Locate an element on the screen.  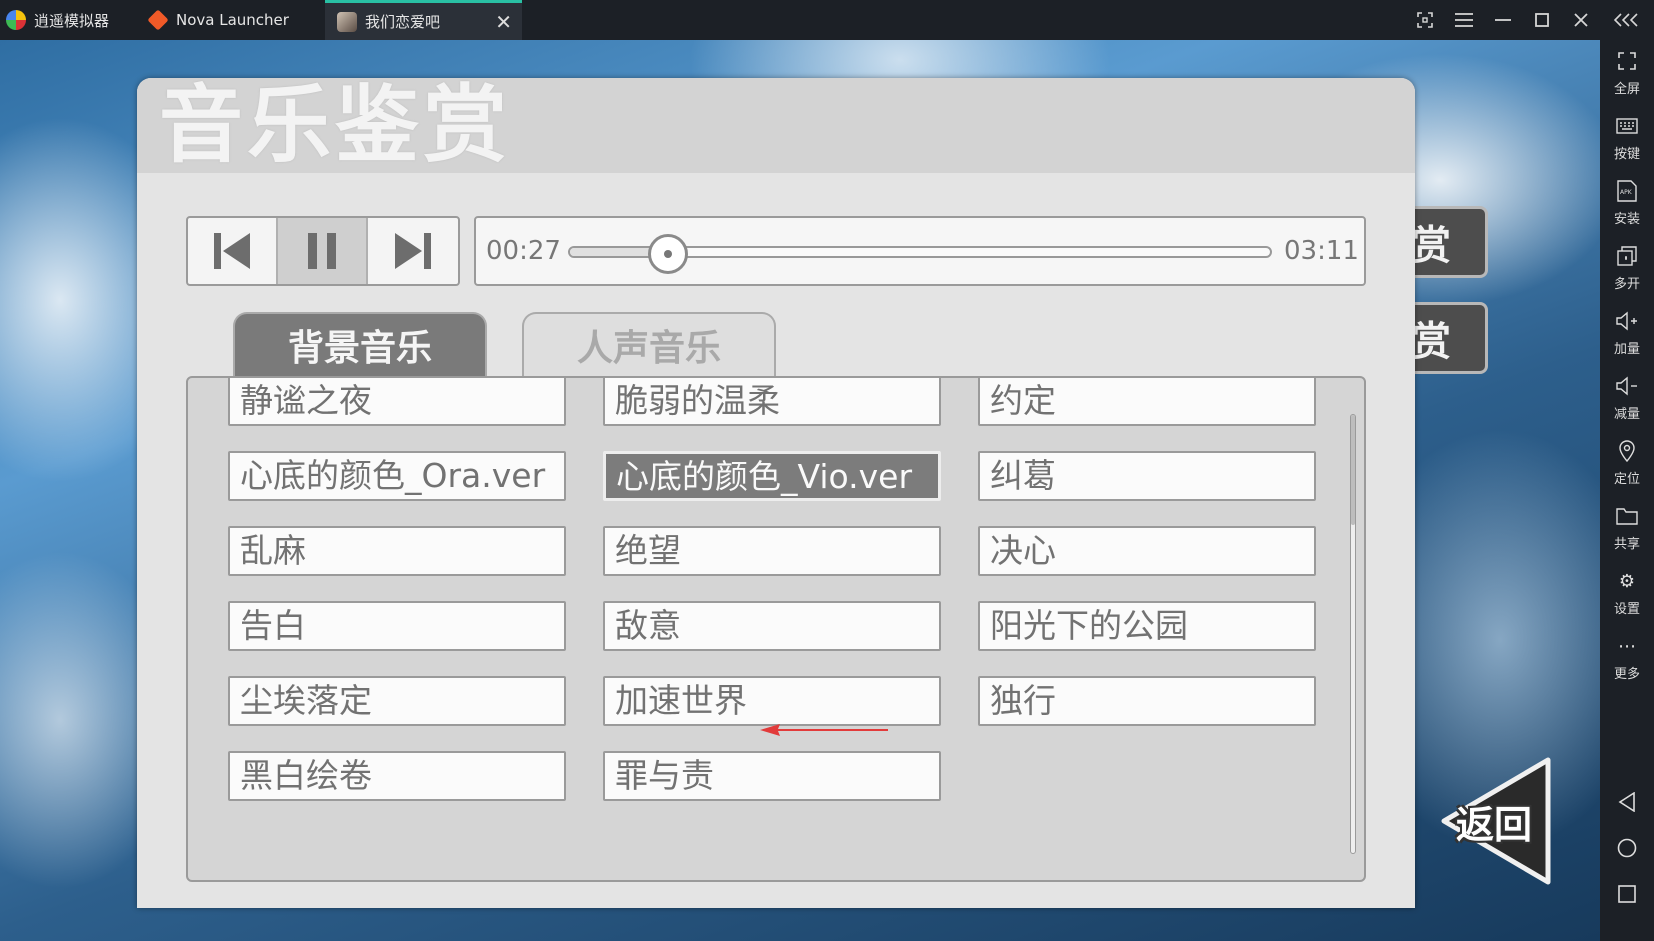
android-back-icon is located at coordinates (1627, 802).